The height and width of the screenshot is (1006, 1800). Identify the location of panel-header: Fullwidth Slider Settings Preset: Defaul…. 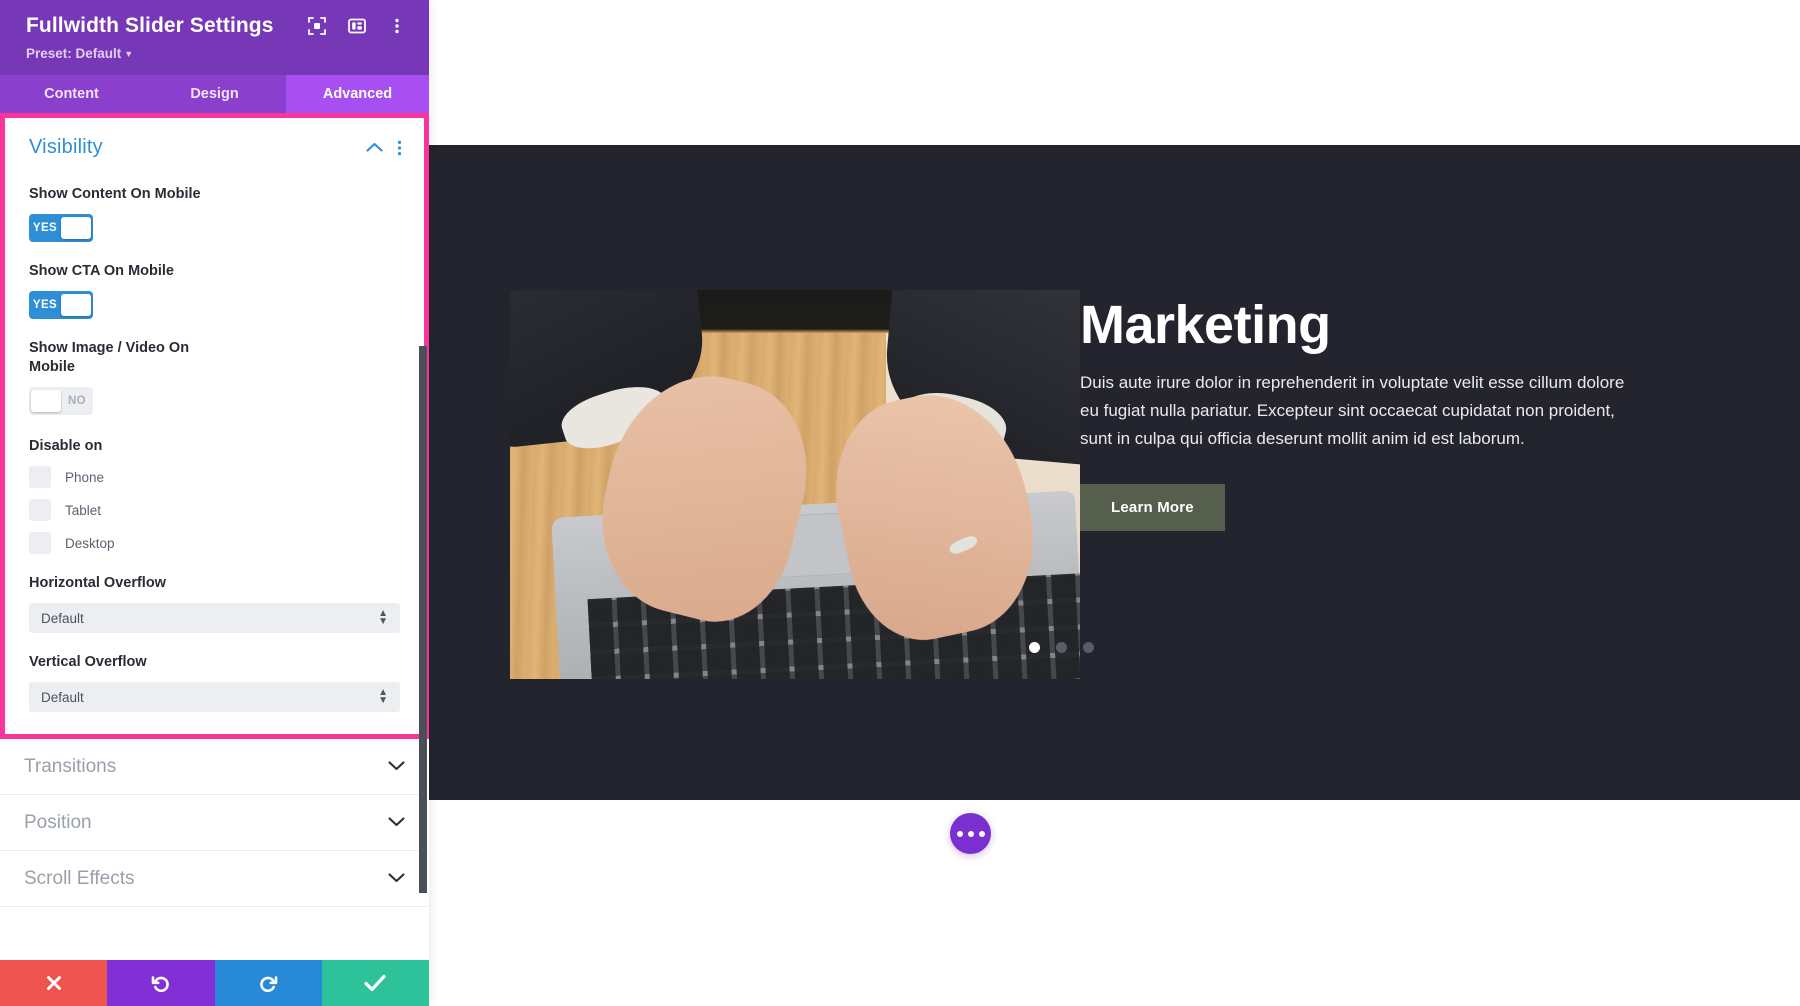
(214, 37).